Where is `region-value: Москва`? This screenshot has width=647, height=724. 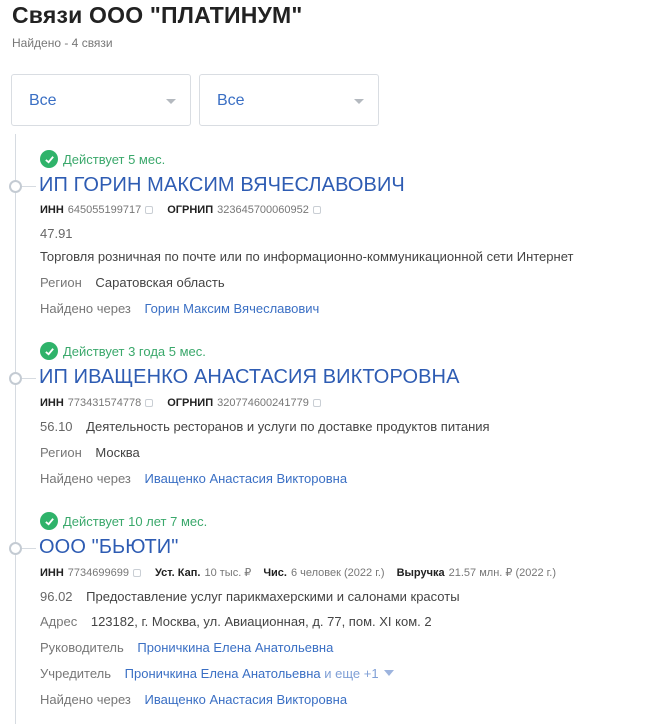 region-value: Москва is located at coordinates (117, 452).